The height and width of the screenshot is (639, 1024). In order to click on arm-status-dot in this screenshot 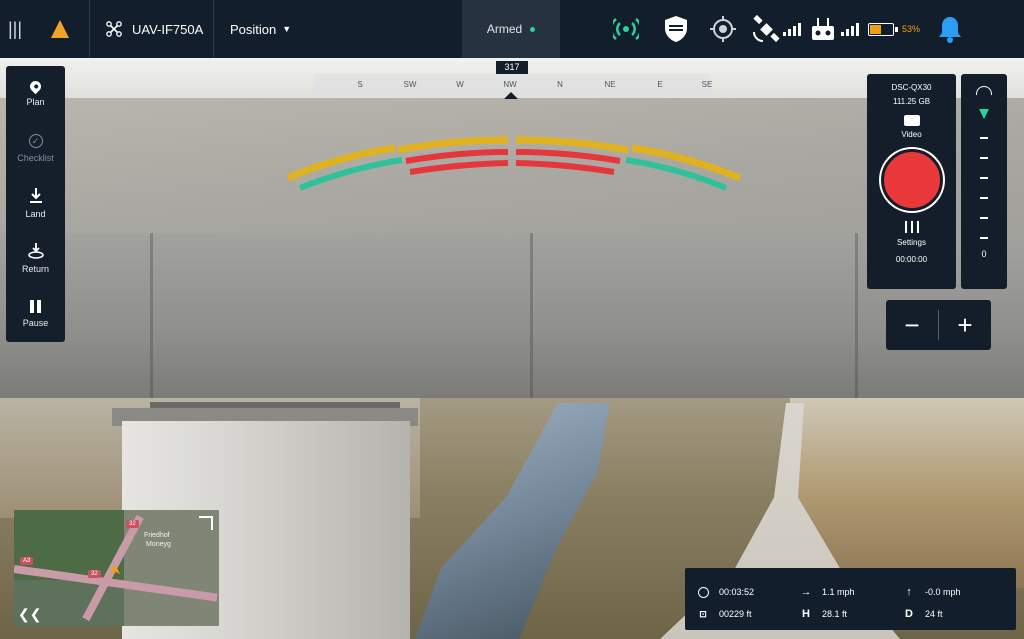, I will do `click(533, 29)`.